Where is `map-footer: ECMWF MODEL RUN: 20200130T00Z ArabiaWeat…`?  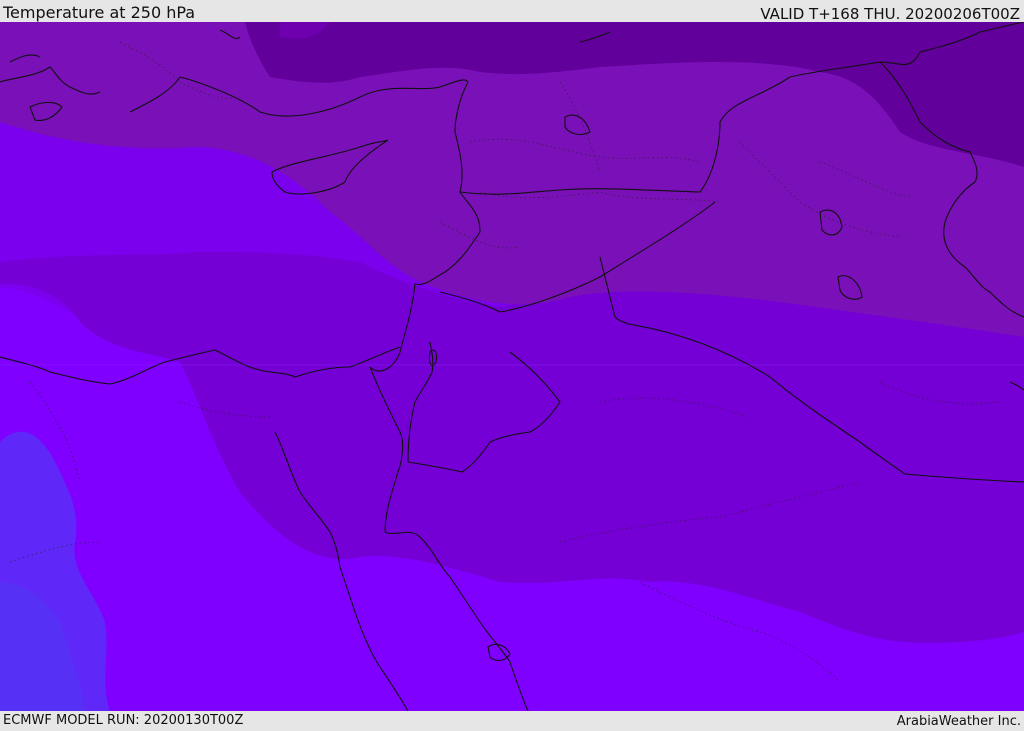 map-footer: ECMWF MODEL RUN: 20200130T00Z ArabiaWeat… is located at coordinates (512, 720).